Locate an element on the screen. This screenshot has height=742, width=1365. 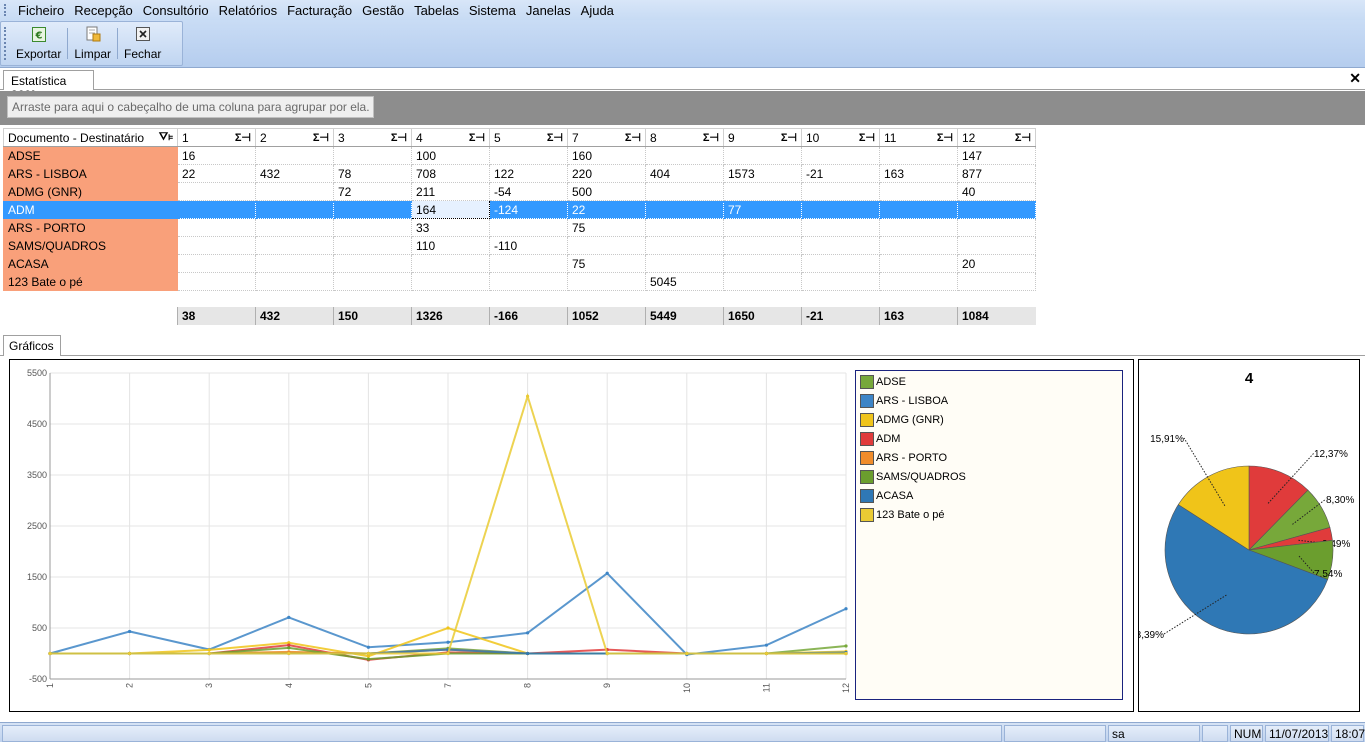
table-cell: 432 is located at coordinates (294, 173).